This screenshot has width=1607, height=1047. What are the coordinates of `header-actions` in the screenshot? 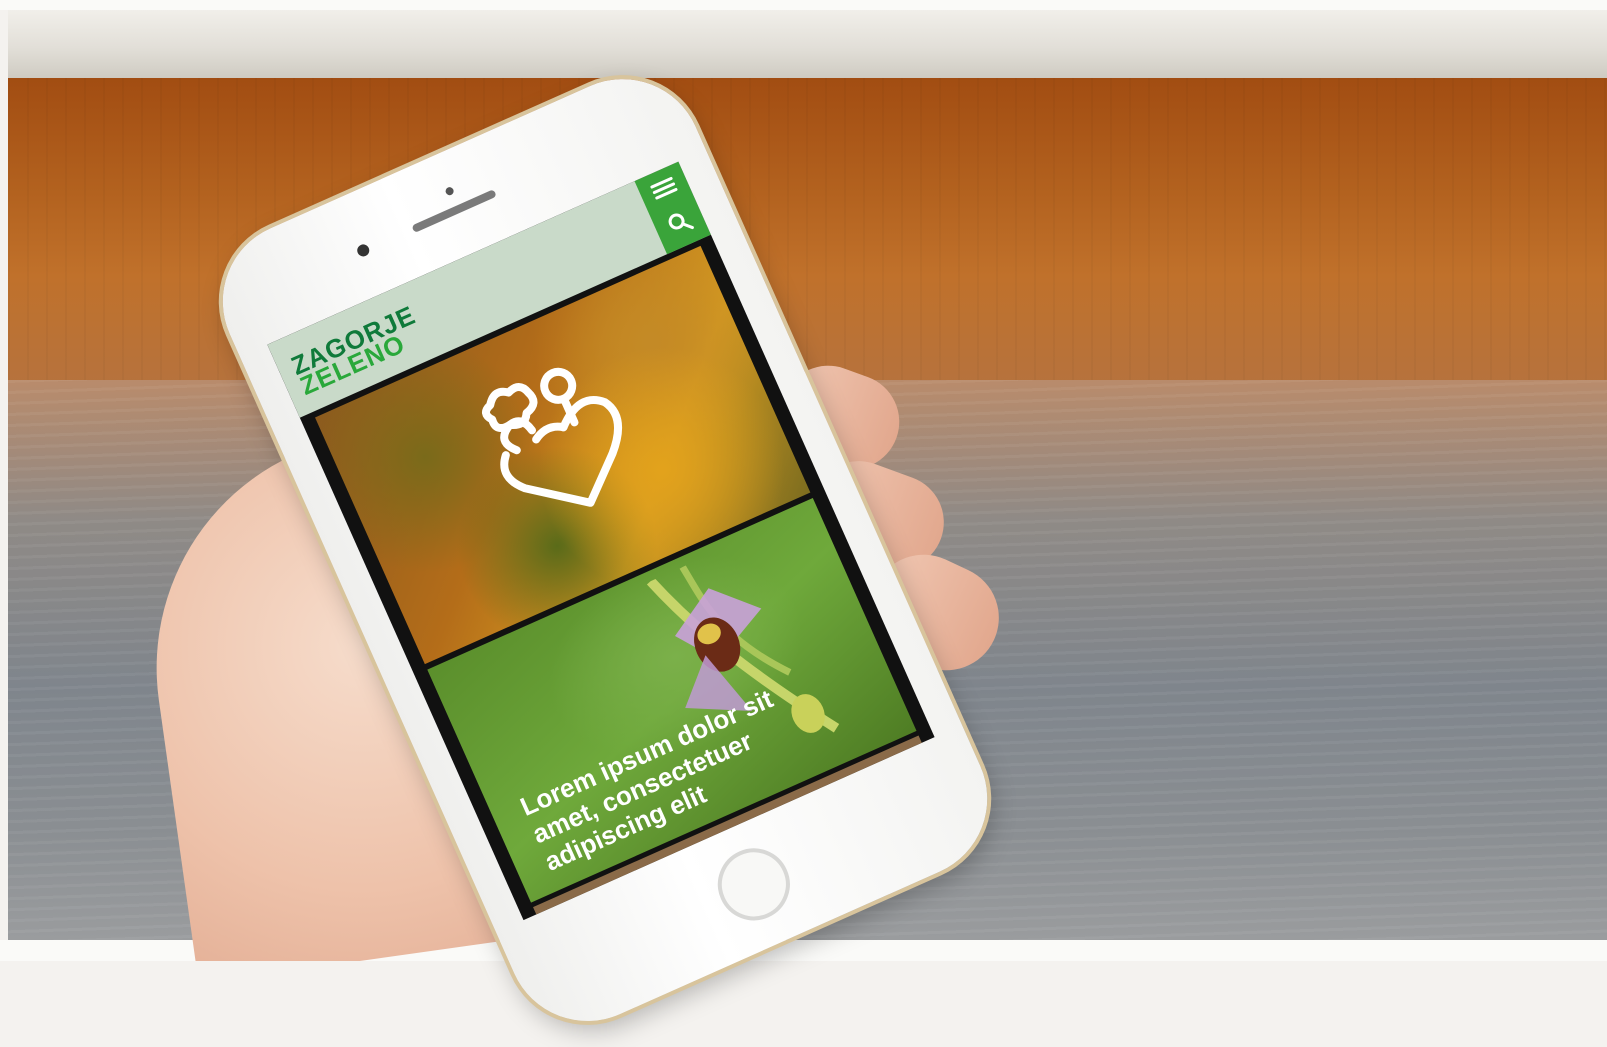 It's located at (672, 208).